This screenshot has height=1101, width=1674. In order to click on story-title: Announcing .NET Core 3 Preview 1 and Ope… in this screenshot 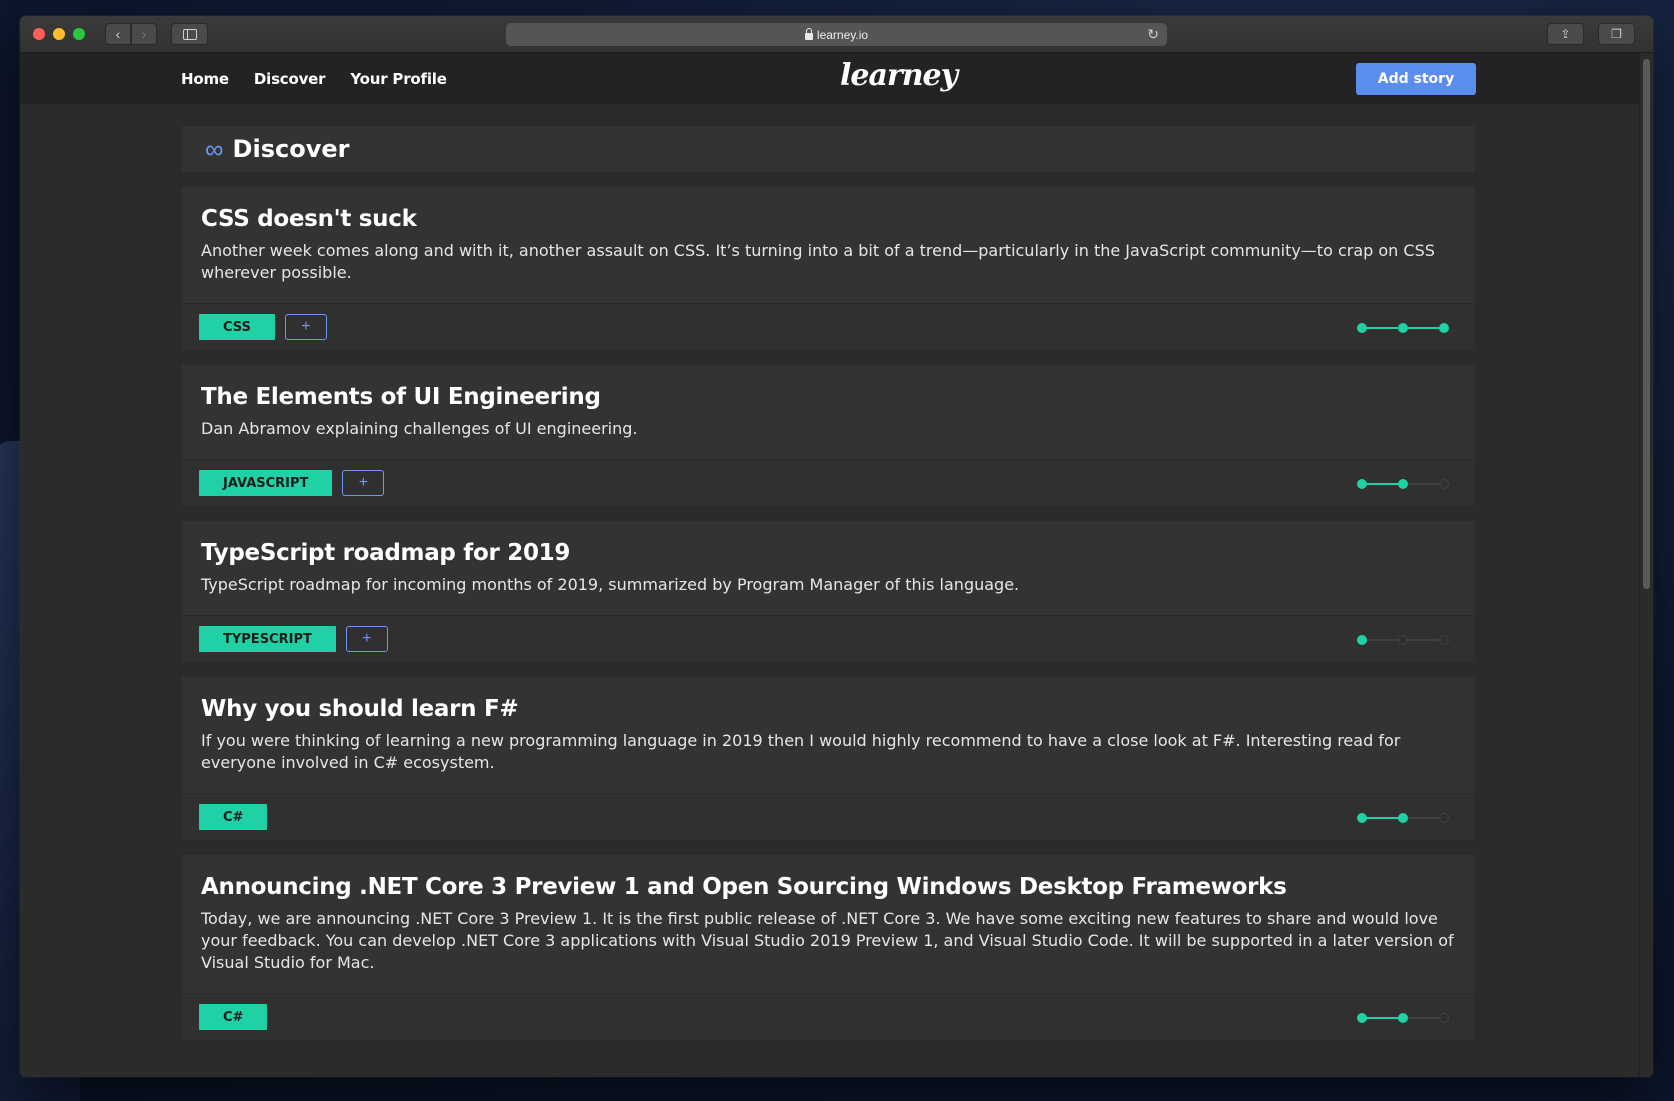, I will do `click(828, 887)`.